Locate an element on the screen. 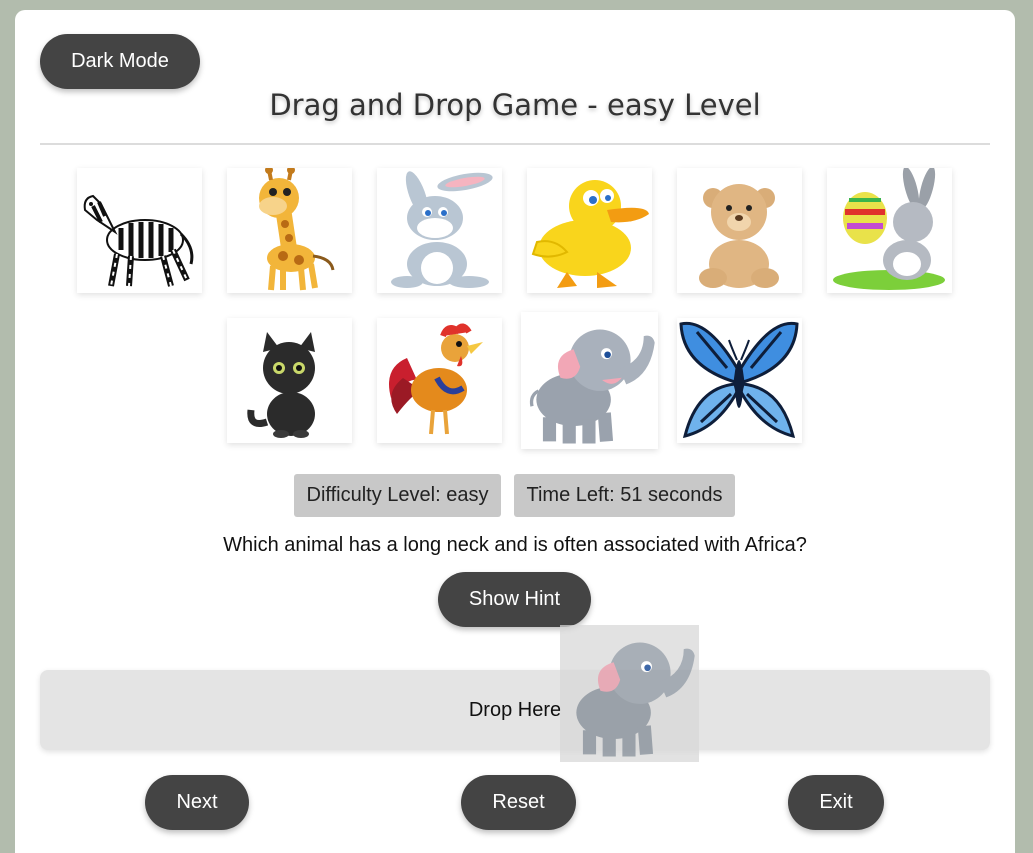 The image size is (1033, 853). difficulty-badge: Difficulty Level: easy is located at coordinates (397, 495).